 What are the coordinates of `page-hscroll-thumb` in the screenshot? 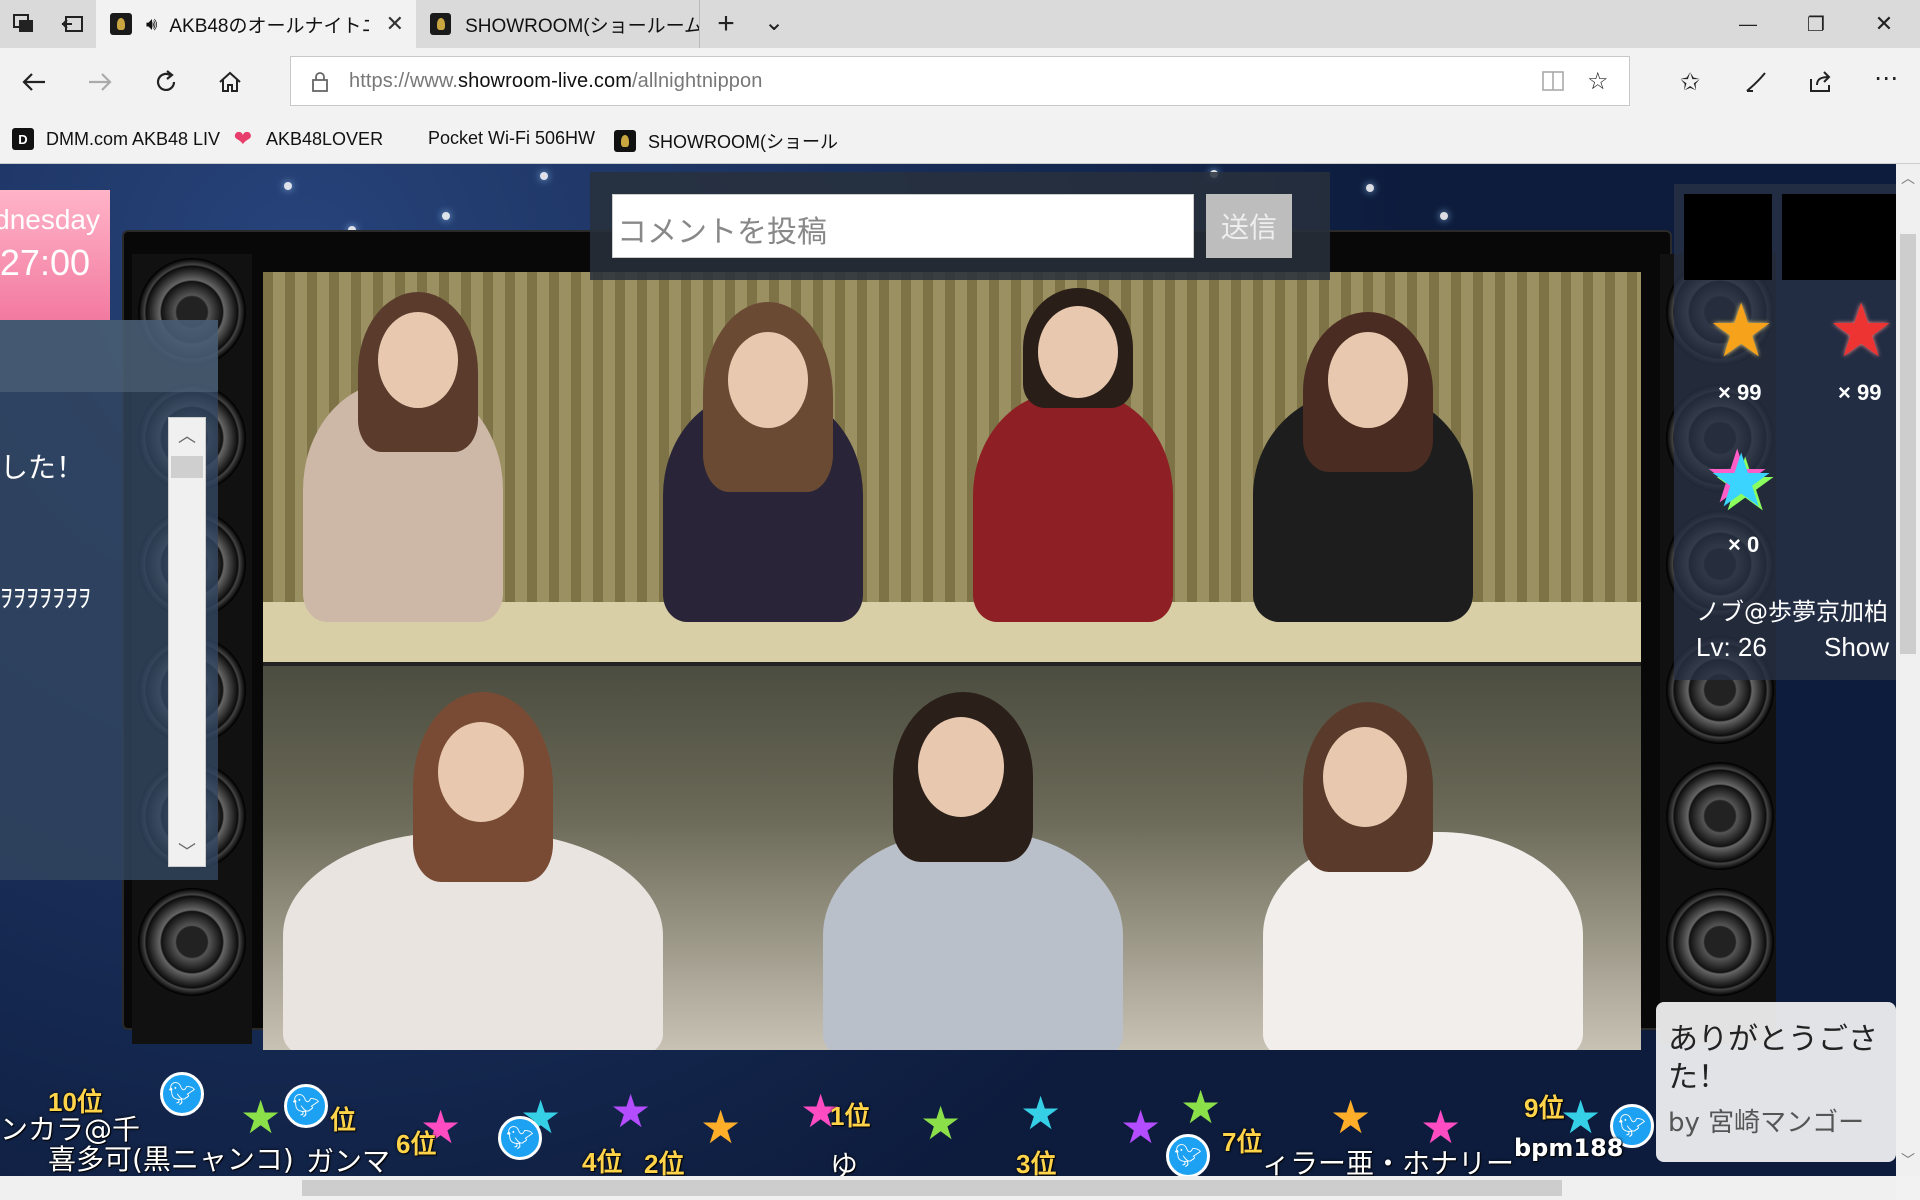 It's located at (932, 1188).